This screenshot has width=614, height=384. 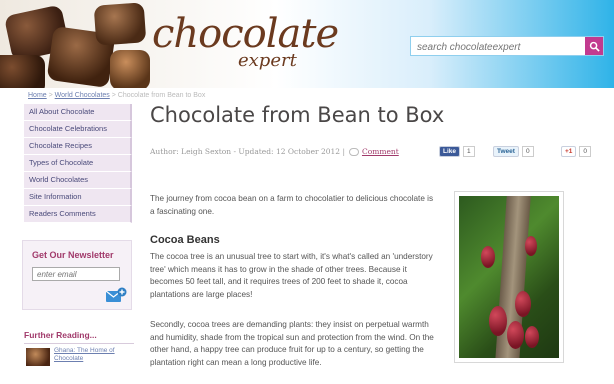 What do you see at coordinates (37, 95) in the screenshot?
I see `breadcrumb-home-link: Home` at bounding box center [37, 95].